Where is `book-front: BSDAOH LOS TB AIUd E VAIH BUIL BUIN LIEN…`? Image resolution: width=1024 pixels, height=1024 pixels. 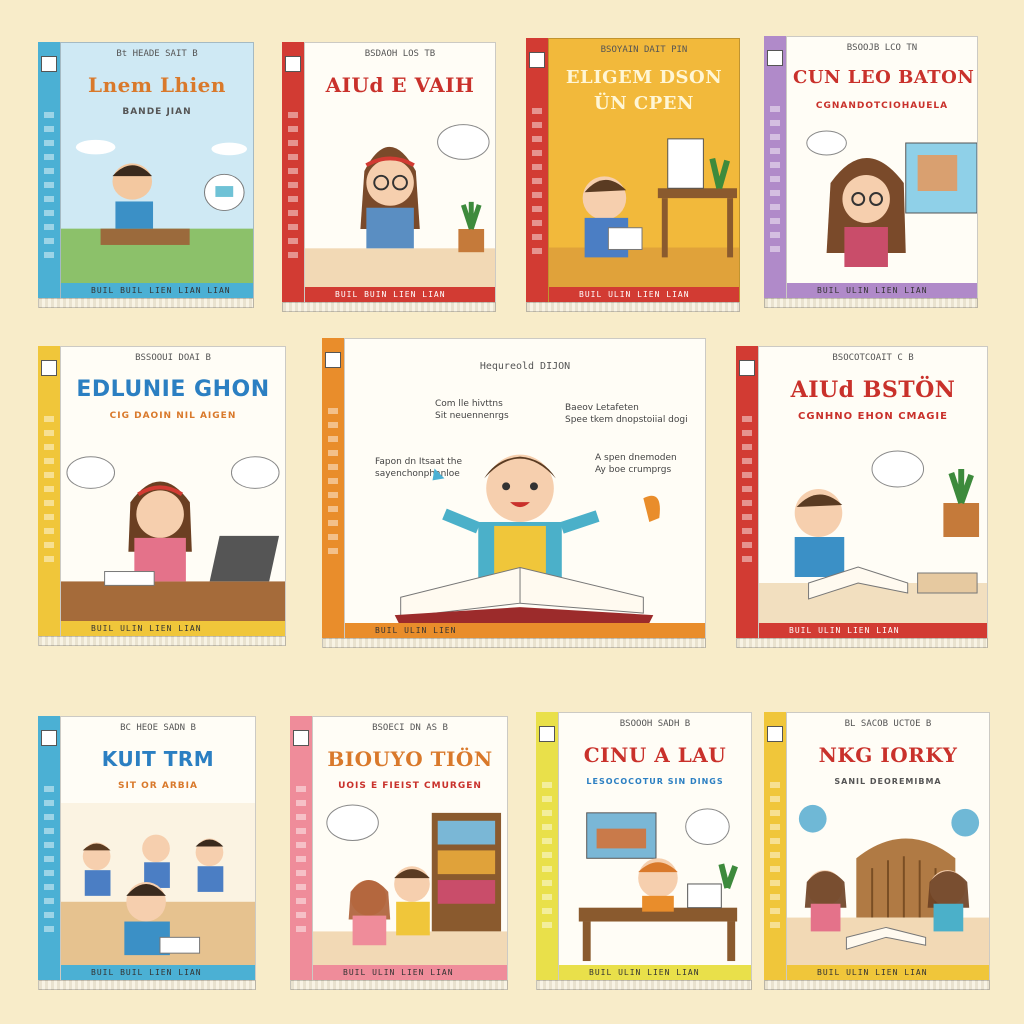 book-front: BSDAOH LOS TB AIUd E VAIH BUIL BUIN LIEN… is located at coordinates (400, 173).